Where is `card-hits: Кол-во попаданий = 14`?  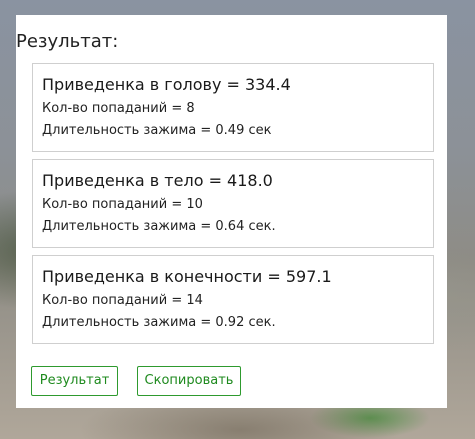
card-hits: Кол-во попаданий = 14 is located at coordinates (122, 300).